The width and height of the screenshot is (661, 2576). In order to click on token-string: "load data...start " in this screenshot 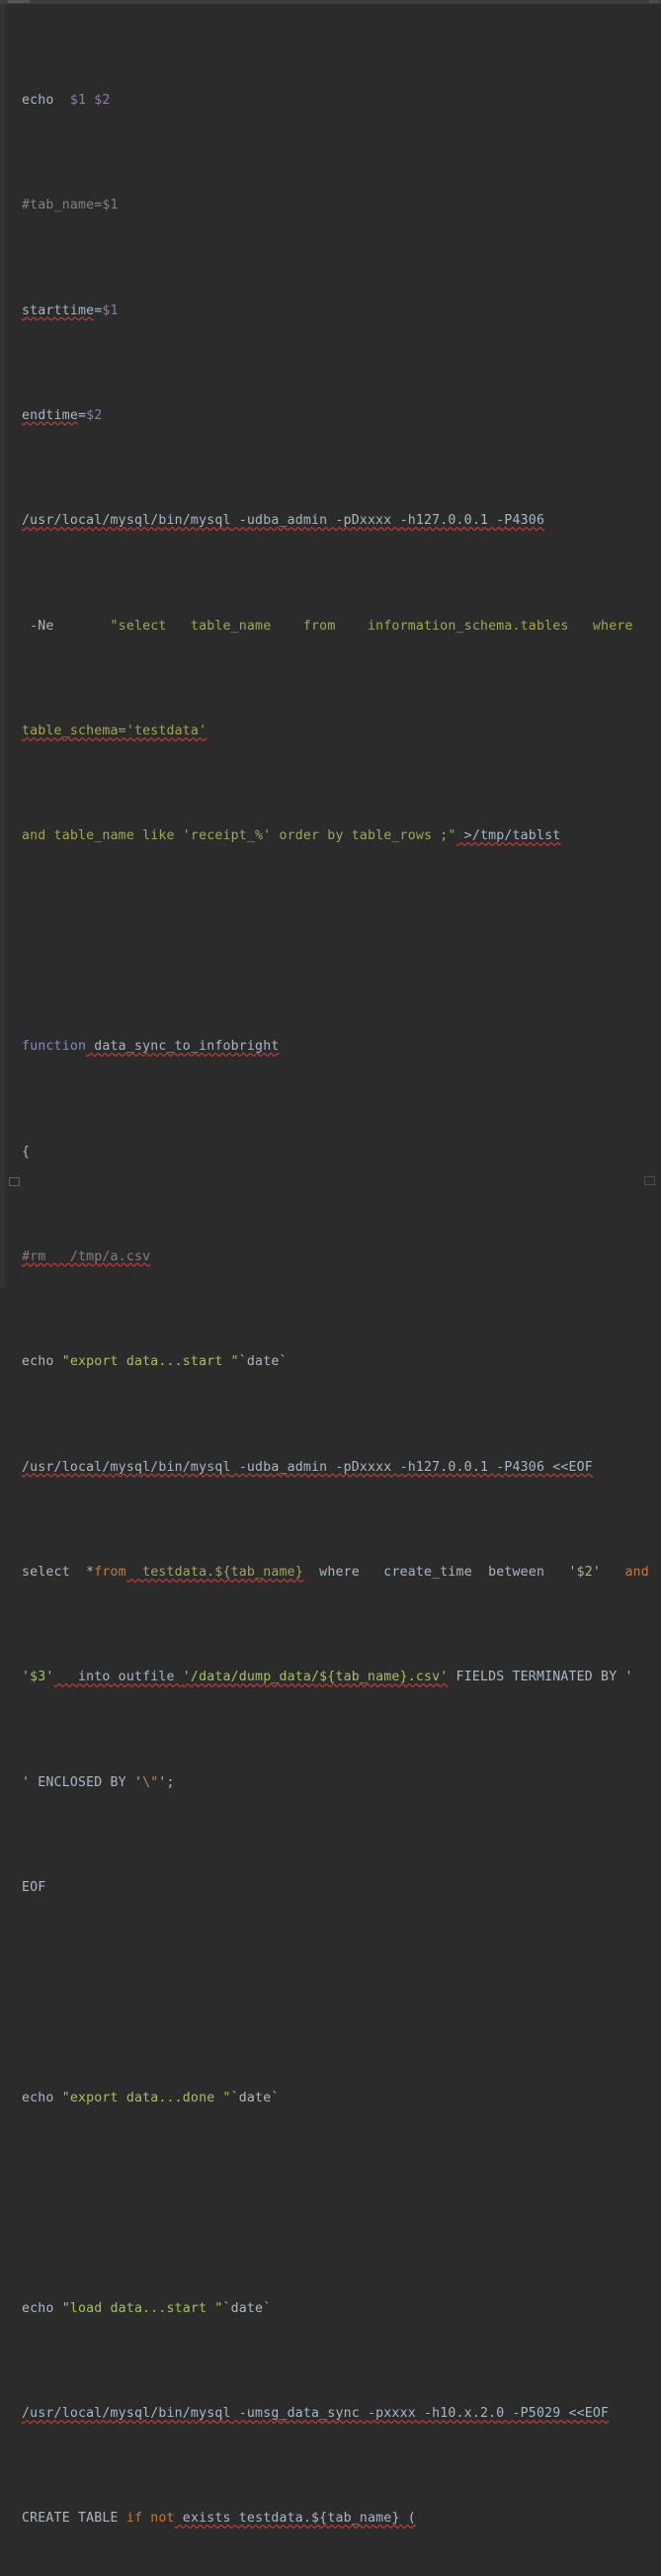, I will do `click(142, 2308)`.